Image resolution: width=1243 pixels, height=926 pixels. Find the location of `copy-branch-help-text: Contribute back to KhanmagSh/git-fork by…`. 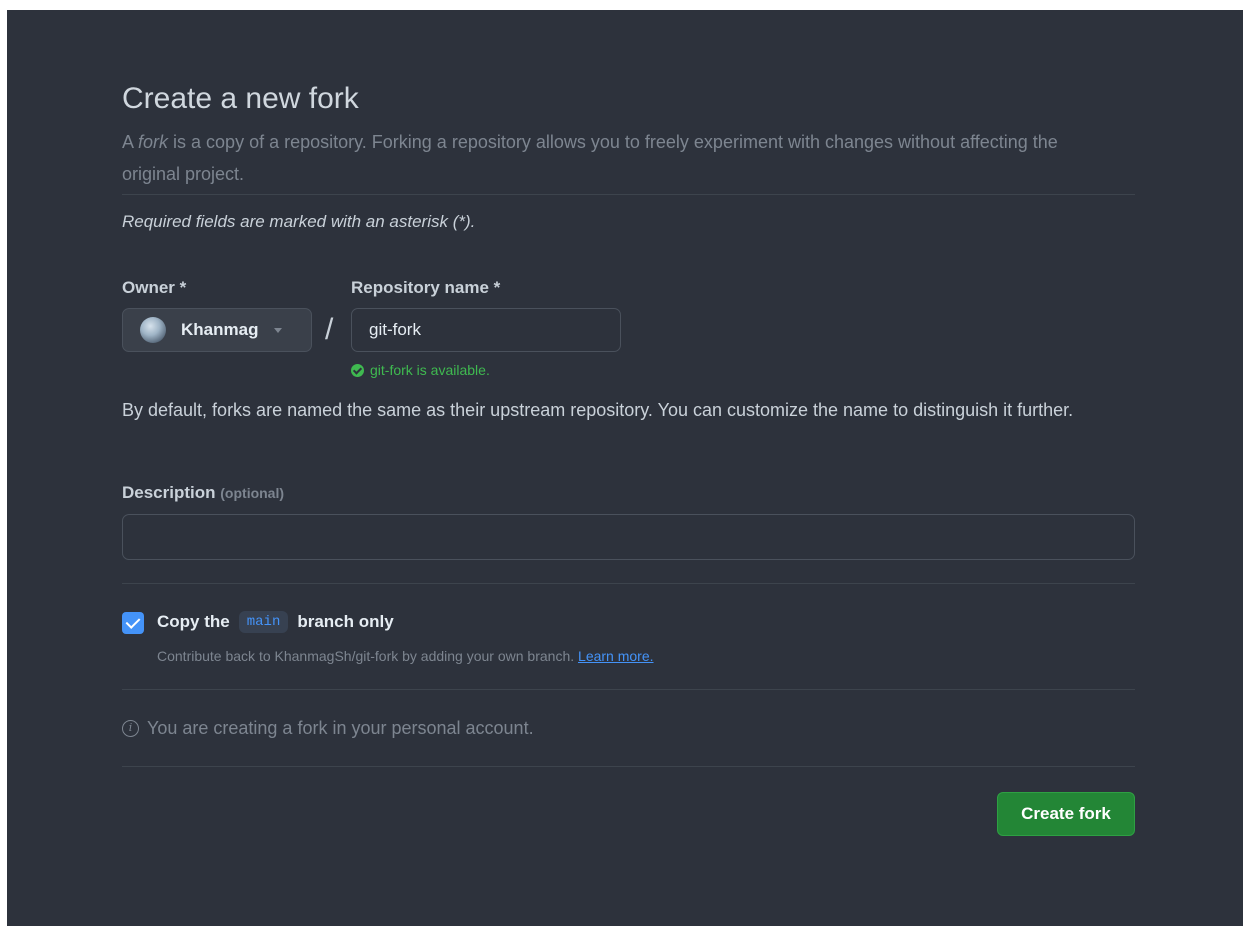

copy-branch-help-text: Contribute back to KhanmagSh/git-fork by… is located at coordinates (366, 656).